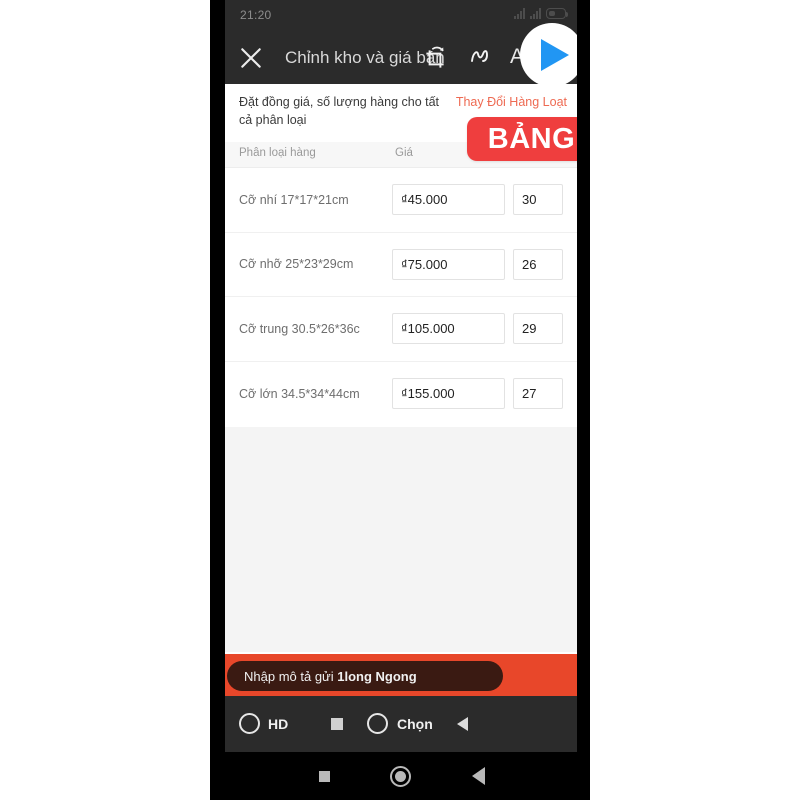 The image size is (800, 800). I want to click on battery-icon, so click(557, 13).